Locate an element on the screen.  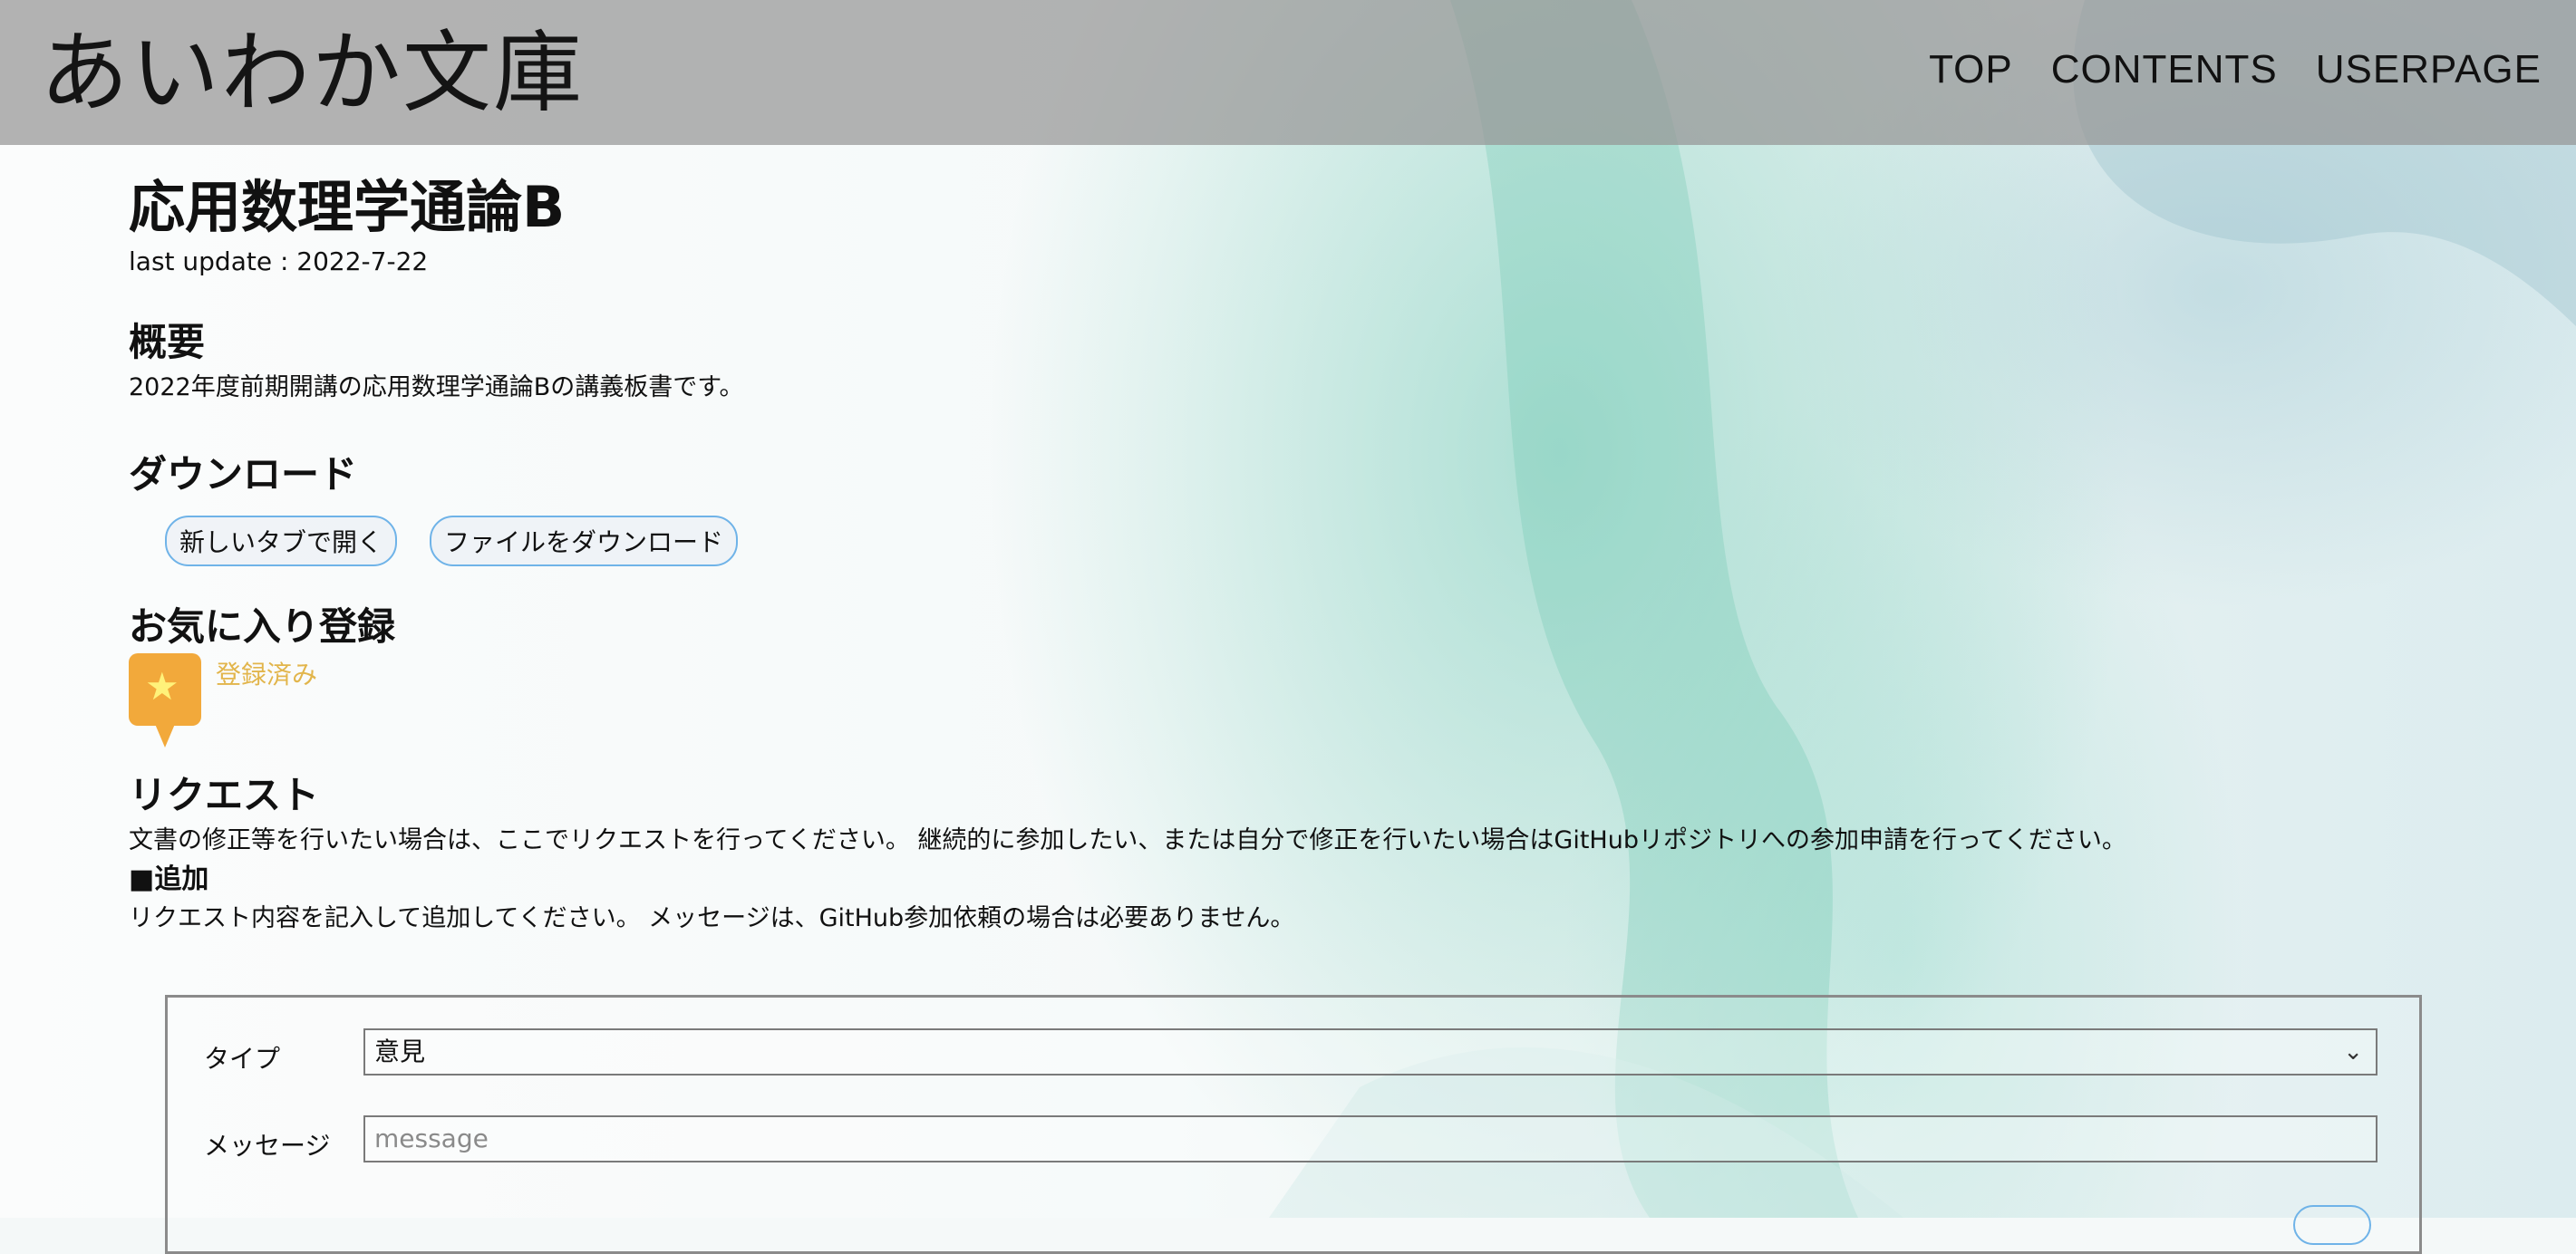
download-buttons: 新しいタブで開く ファイルをダウンロード is located at coordinates (1298, 541).